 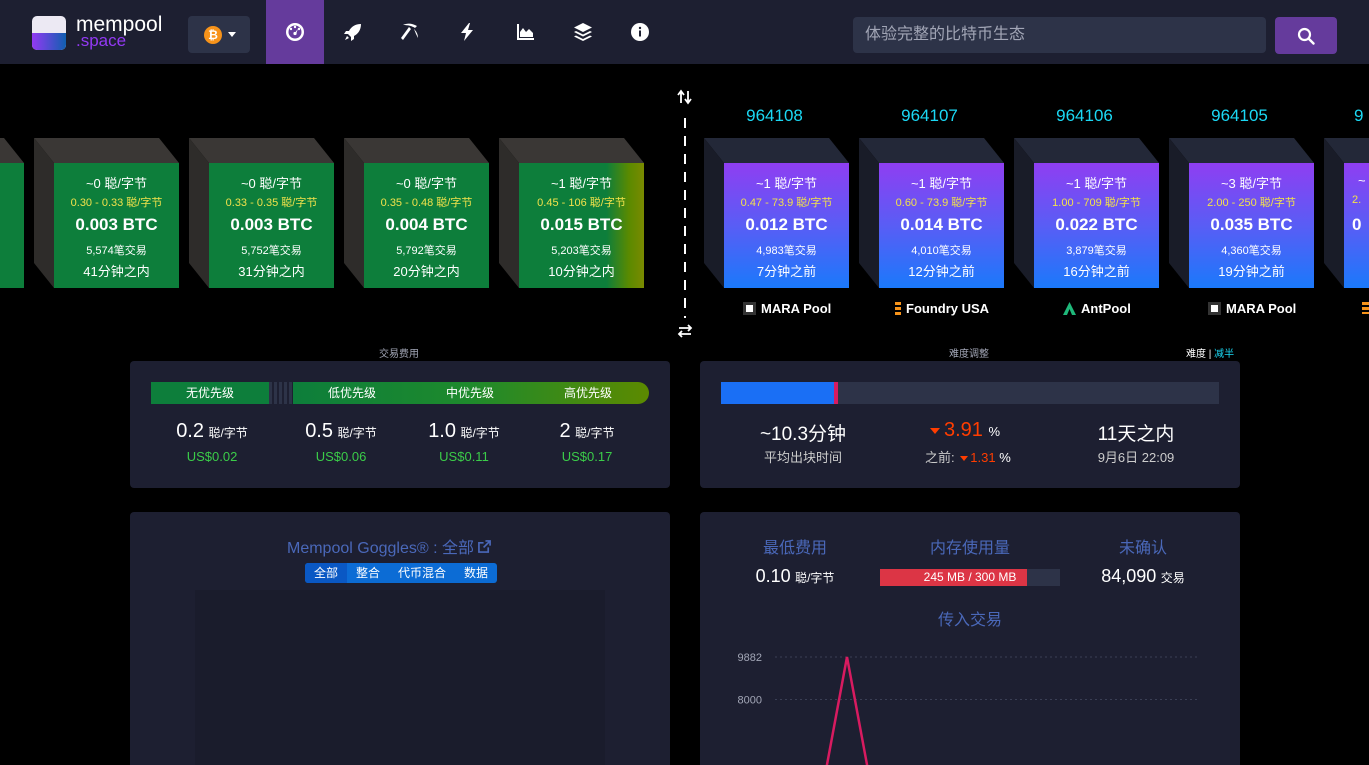 What do you see at coordinates (219, 34) in the screenshot?
I see `network-selector-button: ₿` at bounding box center [219, 34].